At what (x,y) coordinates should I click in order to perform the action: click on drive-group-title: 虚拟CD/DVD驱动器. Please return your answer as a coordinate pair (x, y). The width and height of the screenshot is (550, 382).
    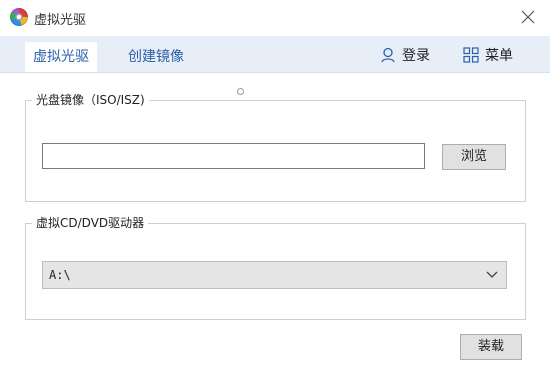
    Looking at the image, I should click on (90, 222).